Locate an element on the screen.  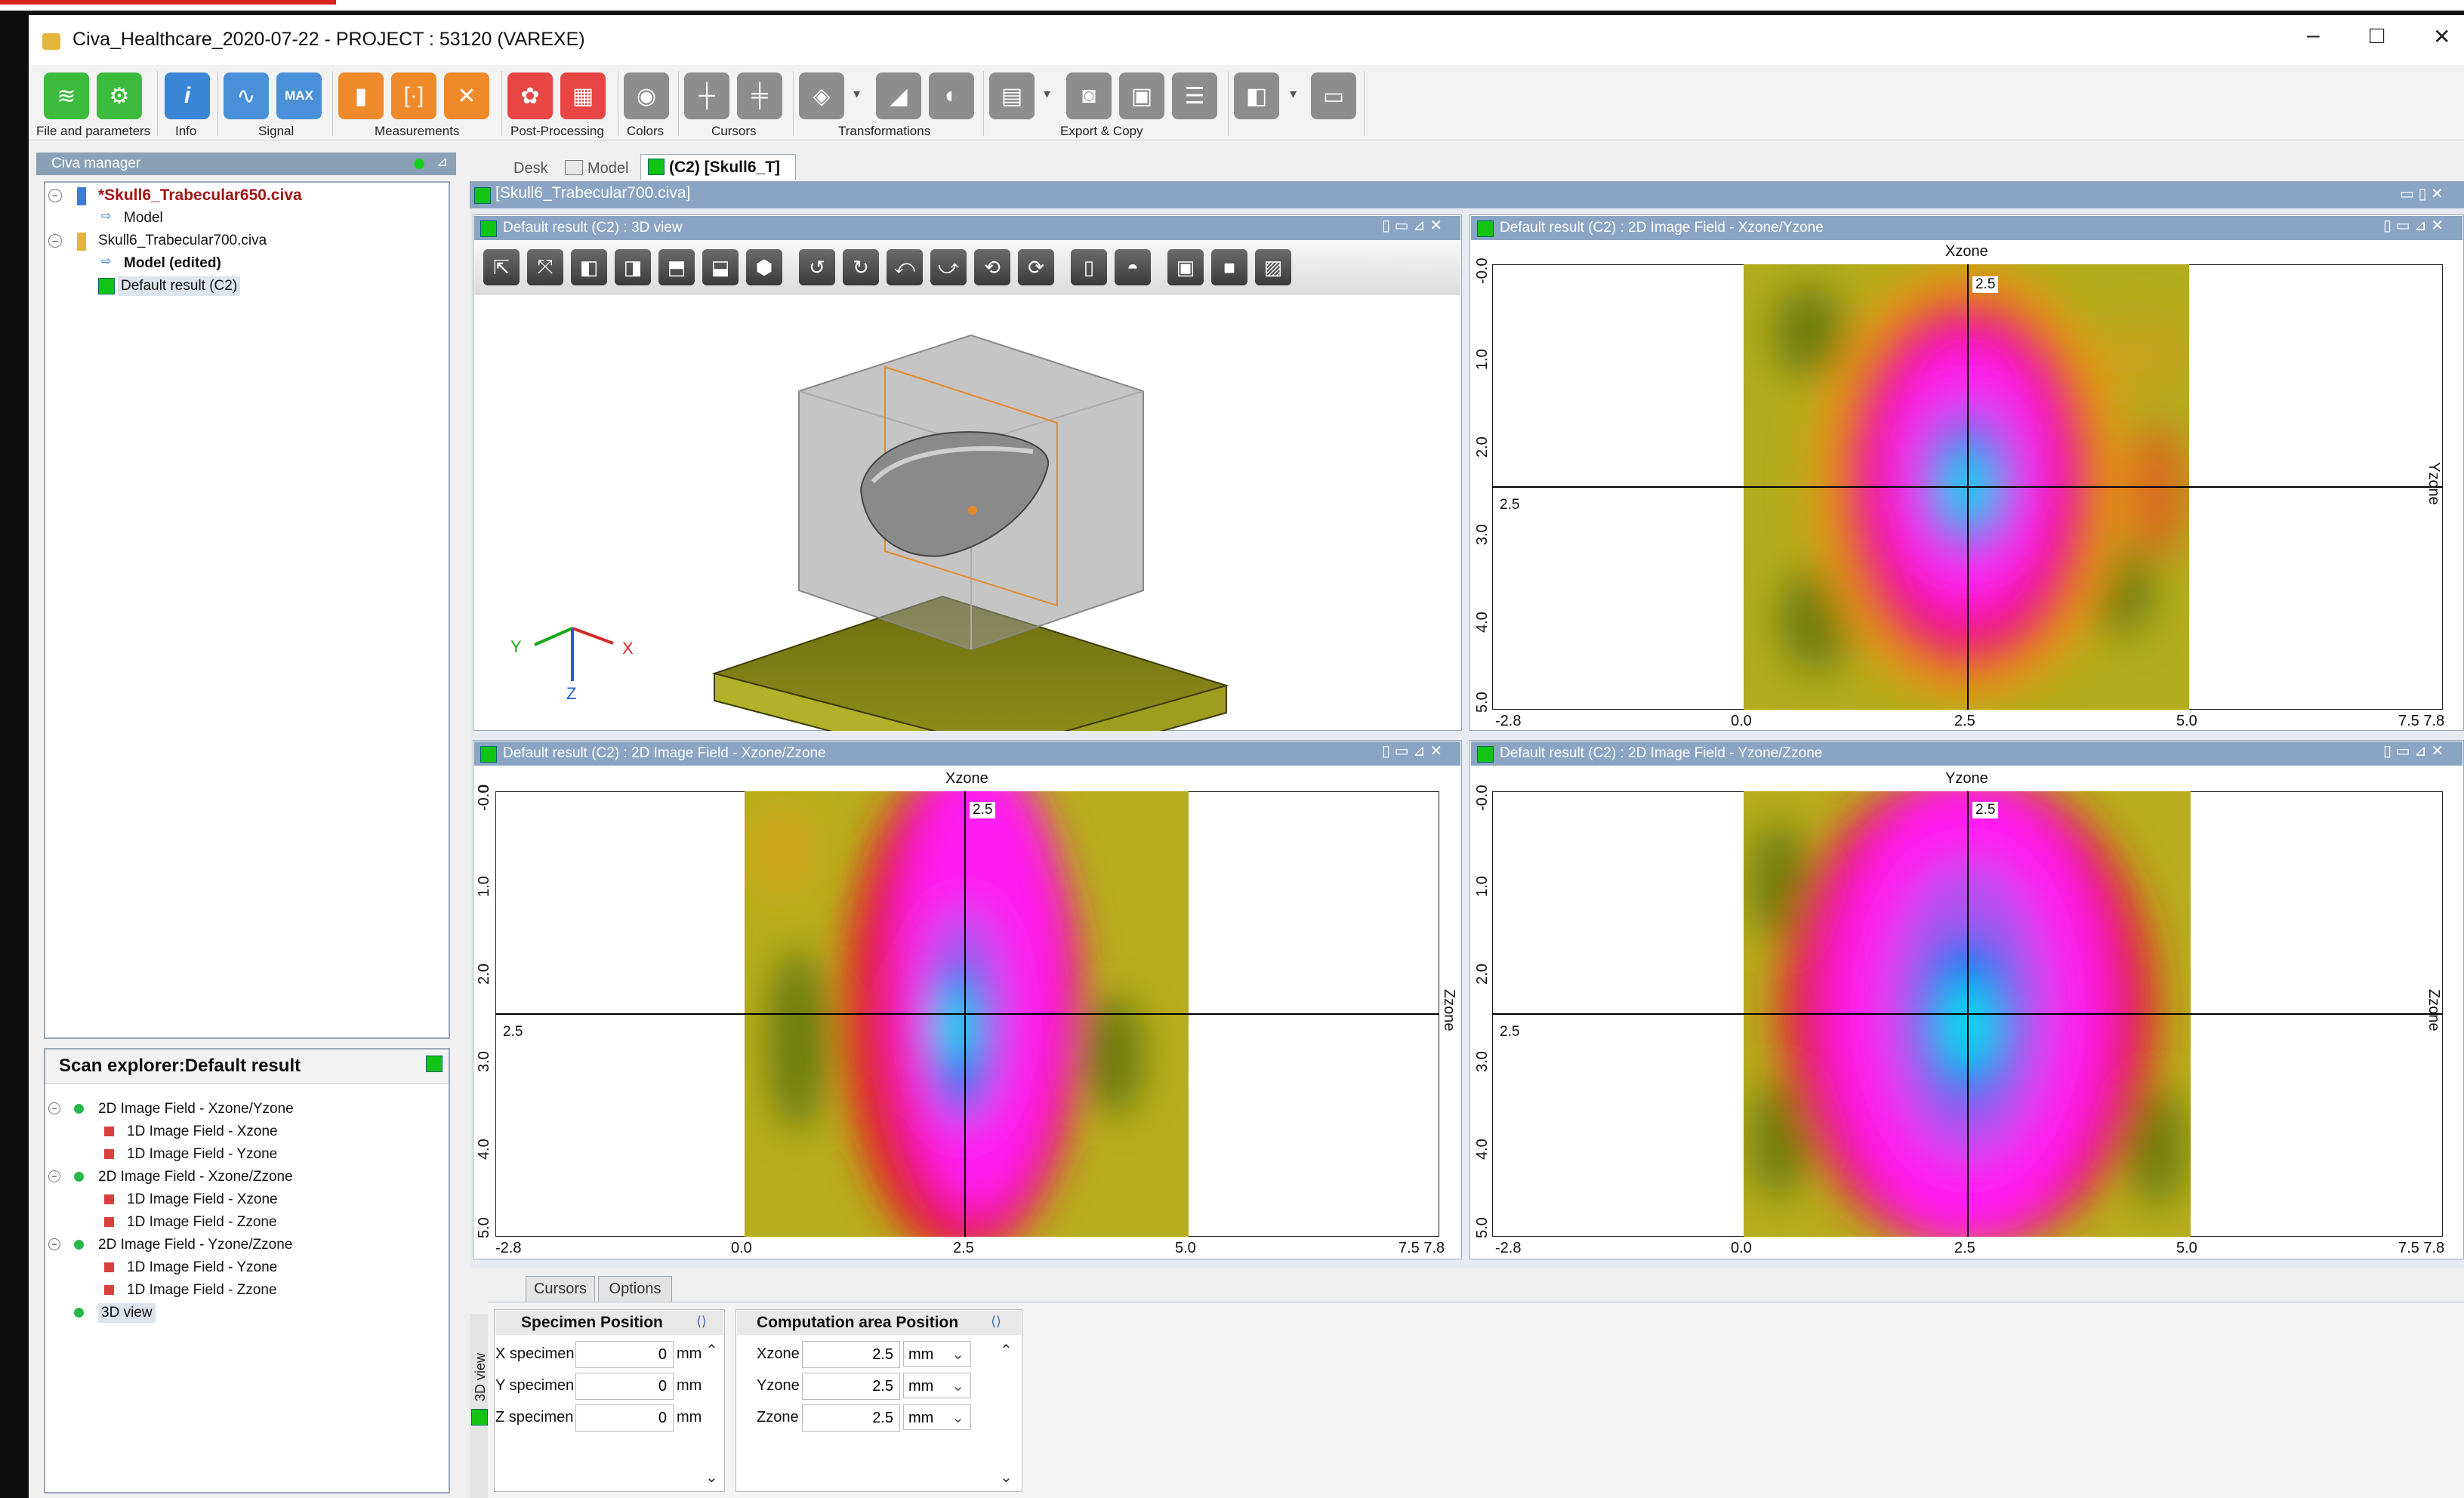
rotate-left-icon: ↺ is located at coordinates (817, 267).